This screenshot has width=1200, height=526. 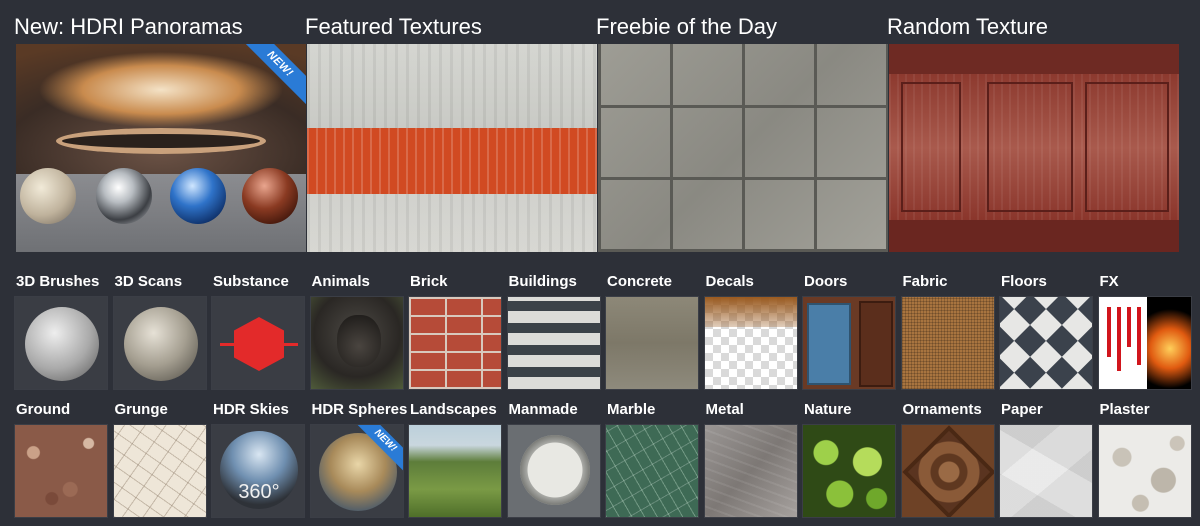 I want to click on checker-floor-texture, so click(x=1046, y=343).